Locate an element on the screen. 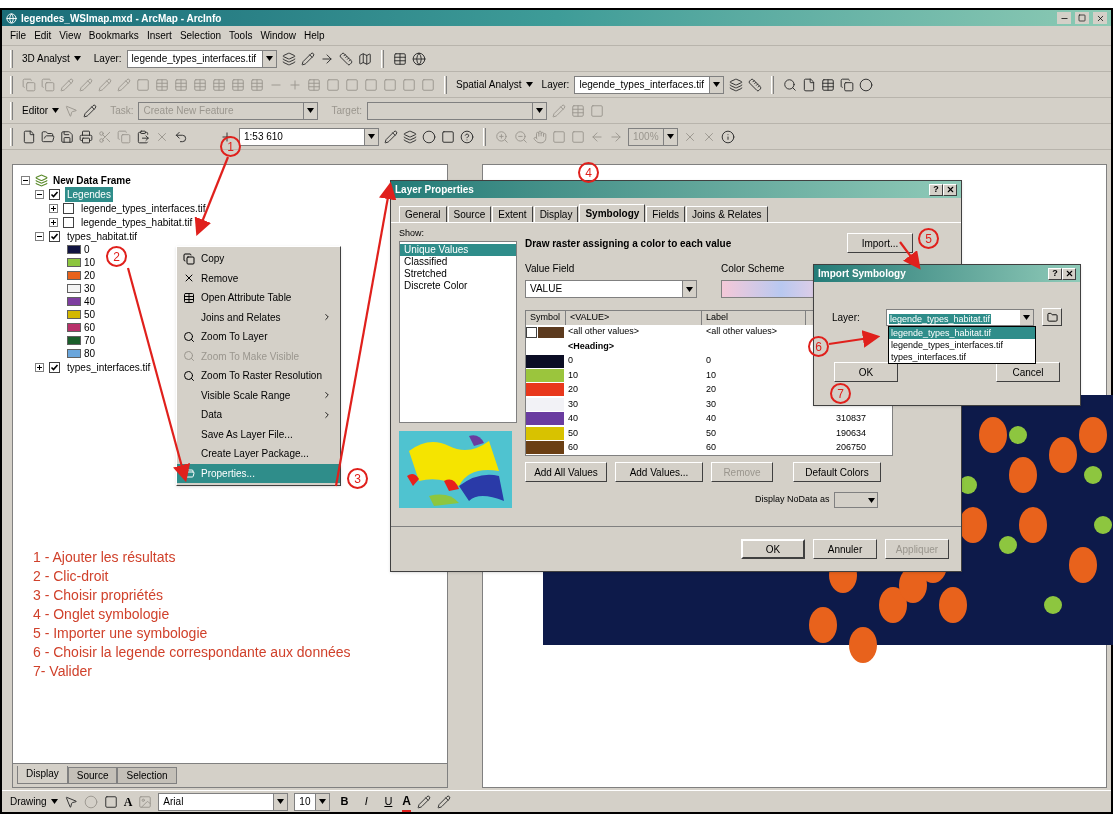 Image resolution: width=1115 pixels, height=816 pixels. data-frame-name: New Data Frame is located at coordinates (92, 180).